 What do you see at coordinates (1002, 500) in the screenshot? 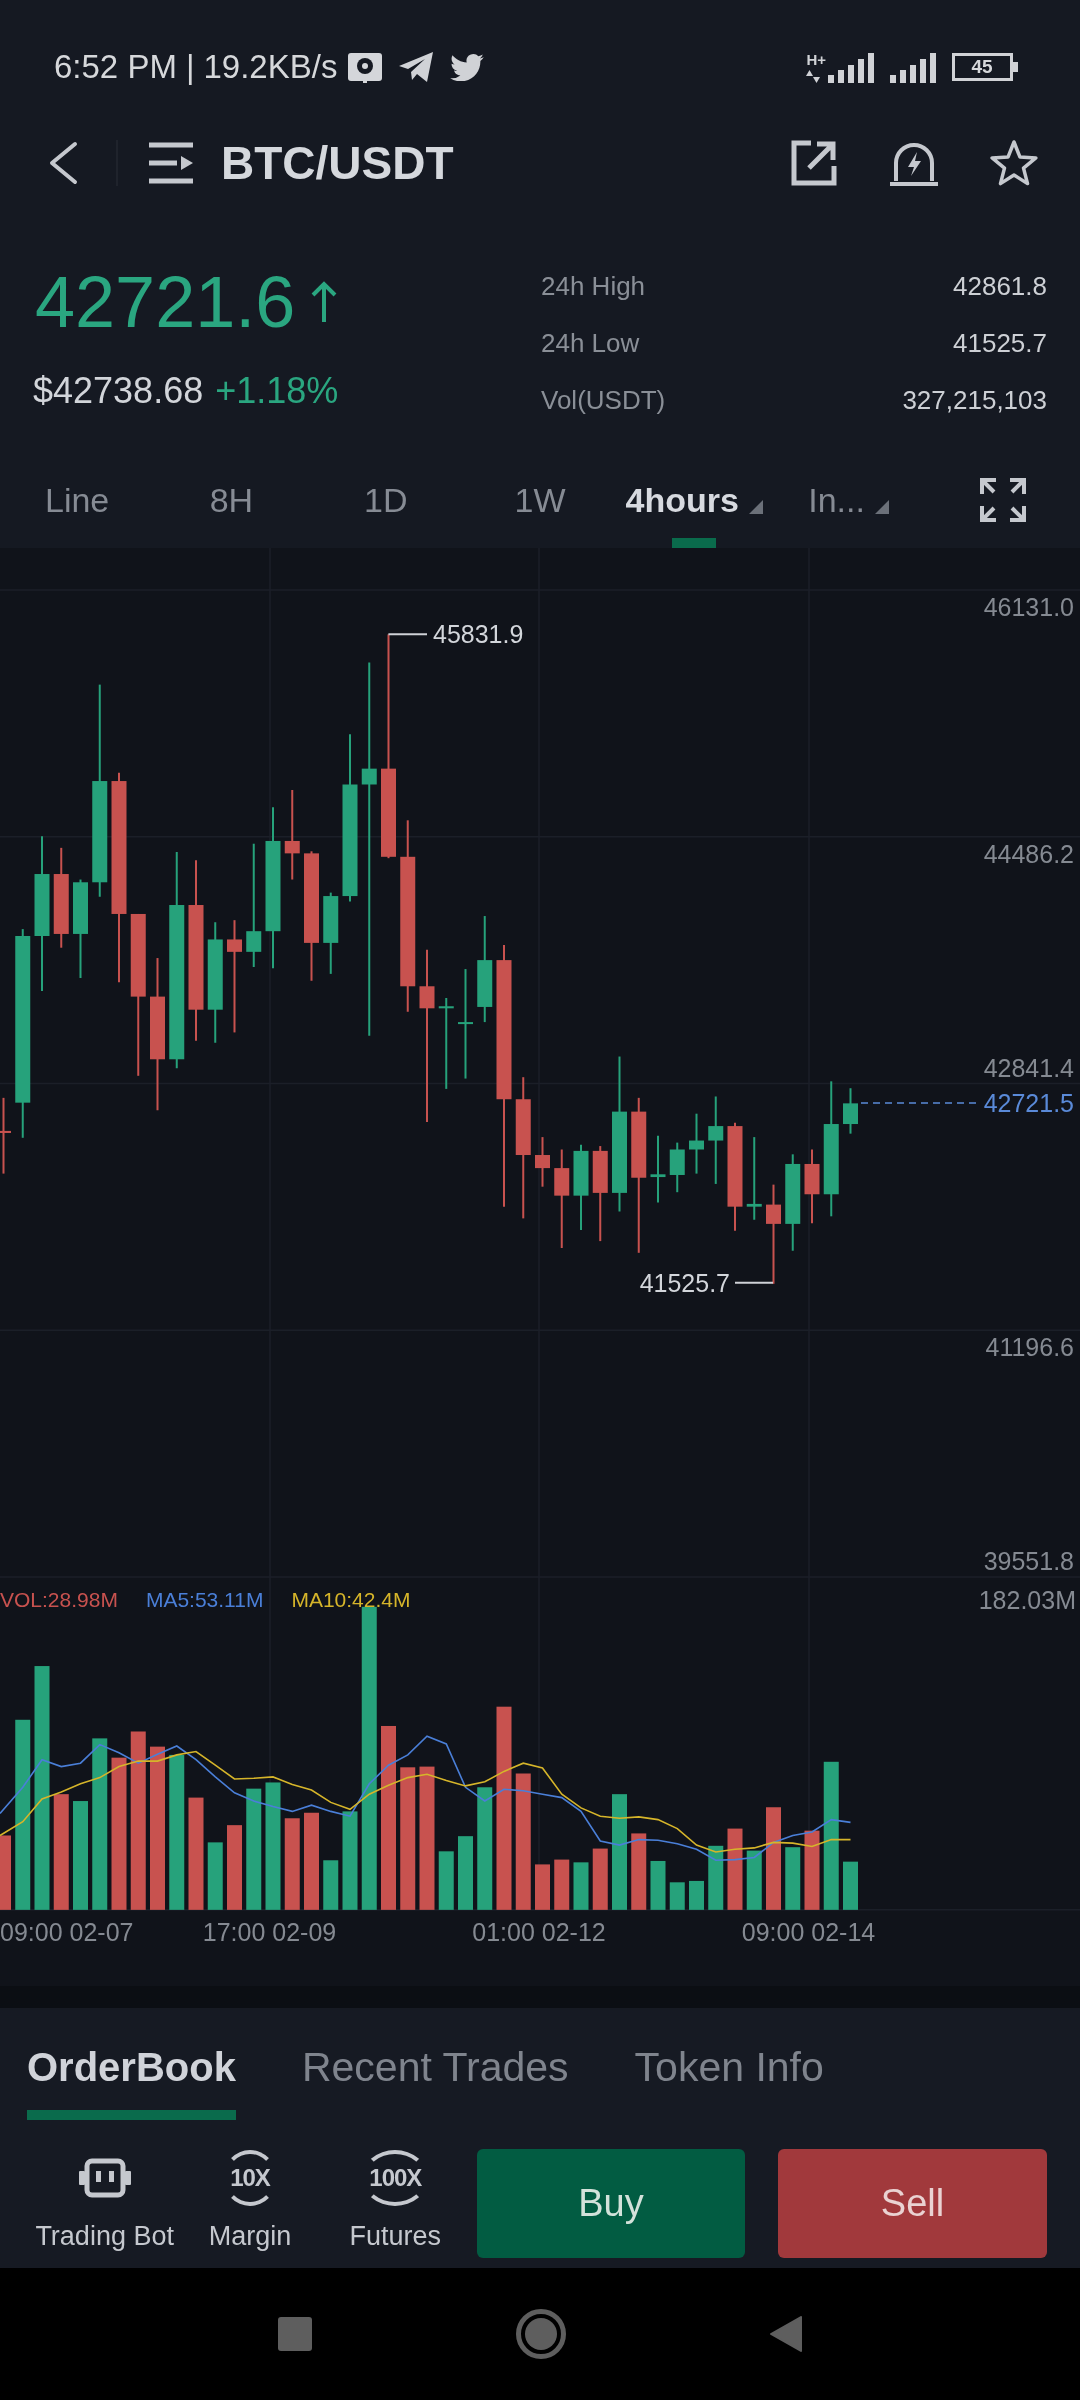
I see `expand-icon` at bounding box center [1002, 500].